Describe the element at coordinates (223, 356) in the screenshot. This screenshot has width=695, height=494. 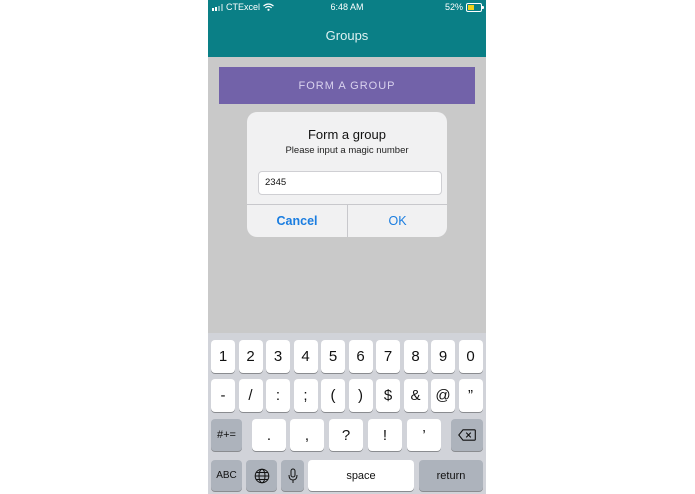
I see `key-1: 1` at that location.